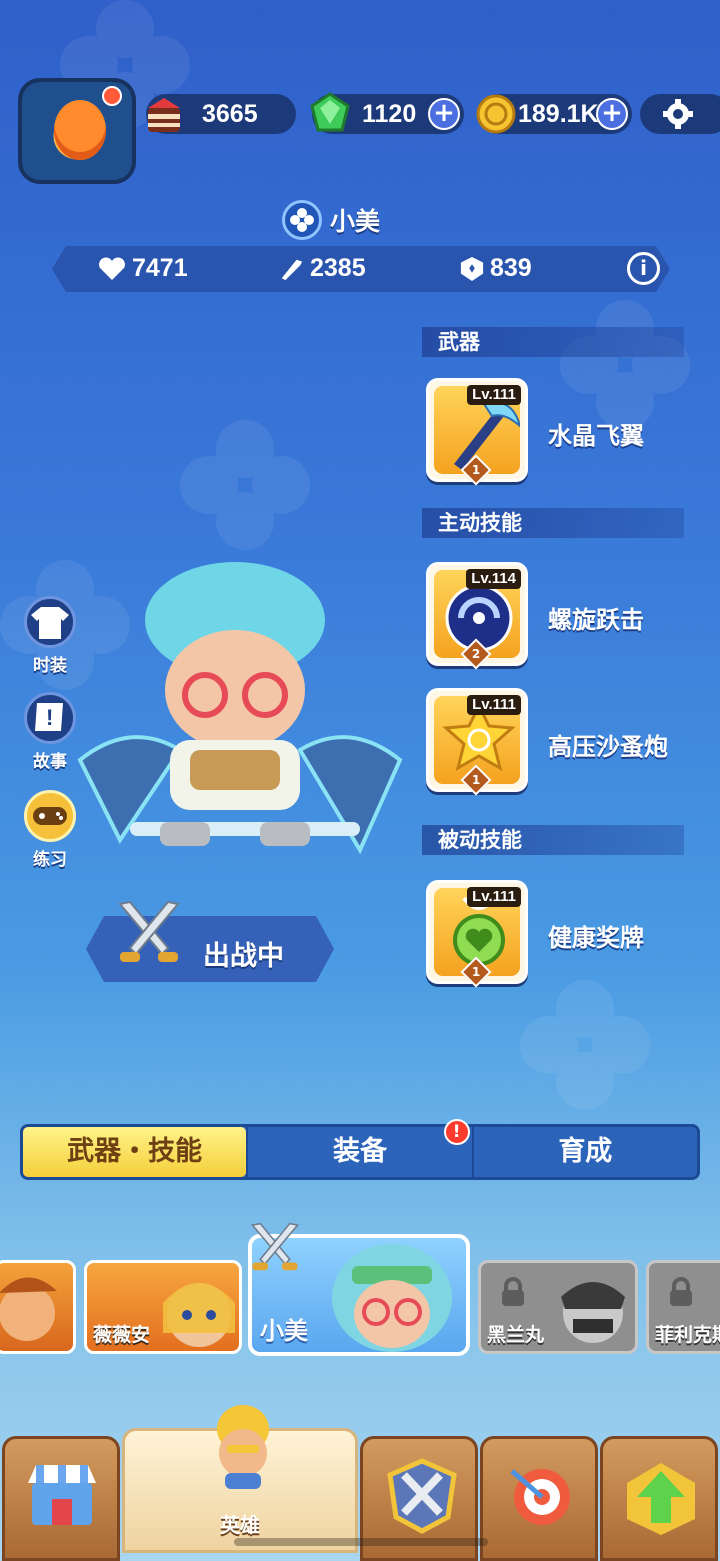 The height and width of the screenshot is (1561, 720). Describe the element at coordinates (361, 1542) in the screenshot. I see `home-indicator` at that location.